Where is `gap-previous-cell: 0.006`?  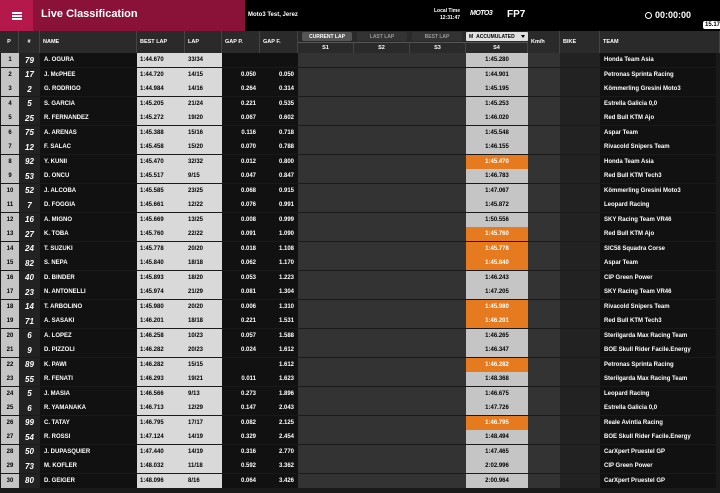
gap-previous-cell: 0.006 is located at coordinates (241, 306).